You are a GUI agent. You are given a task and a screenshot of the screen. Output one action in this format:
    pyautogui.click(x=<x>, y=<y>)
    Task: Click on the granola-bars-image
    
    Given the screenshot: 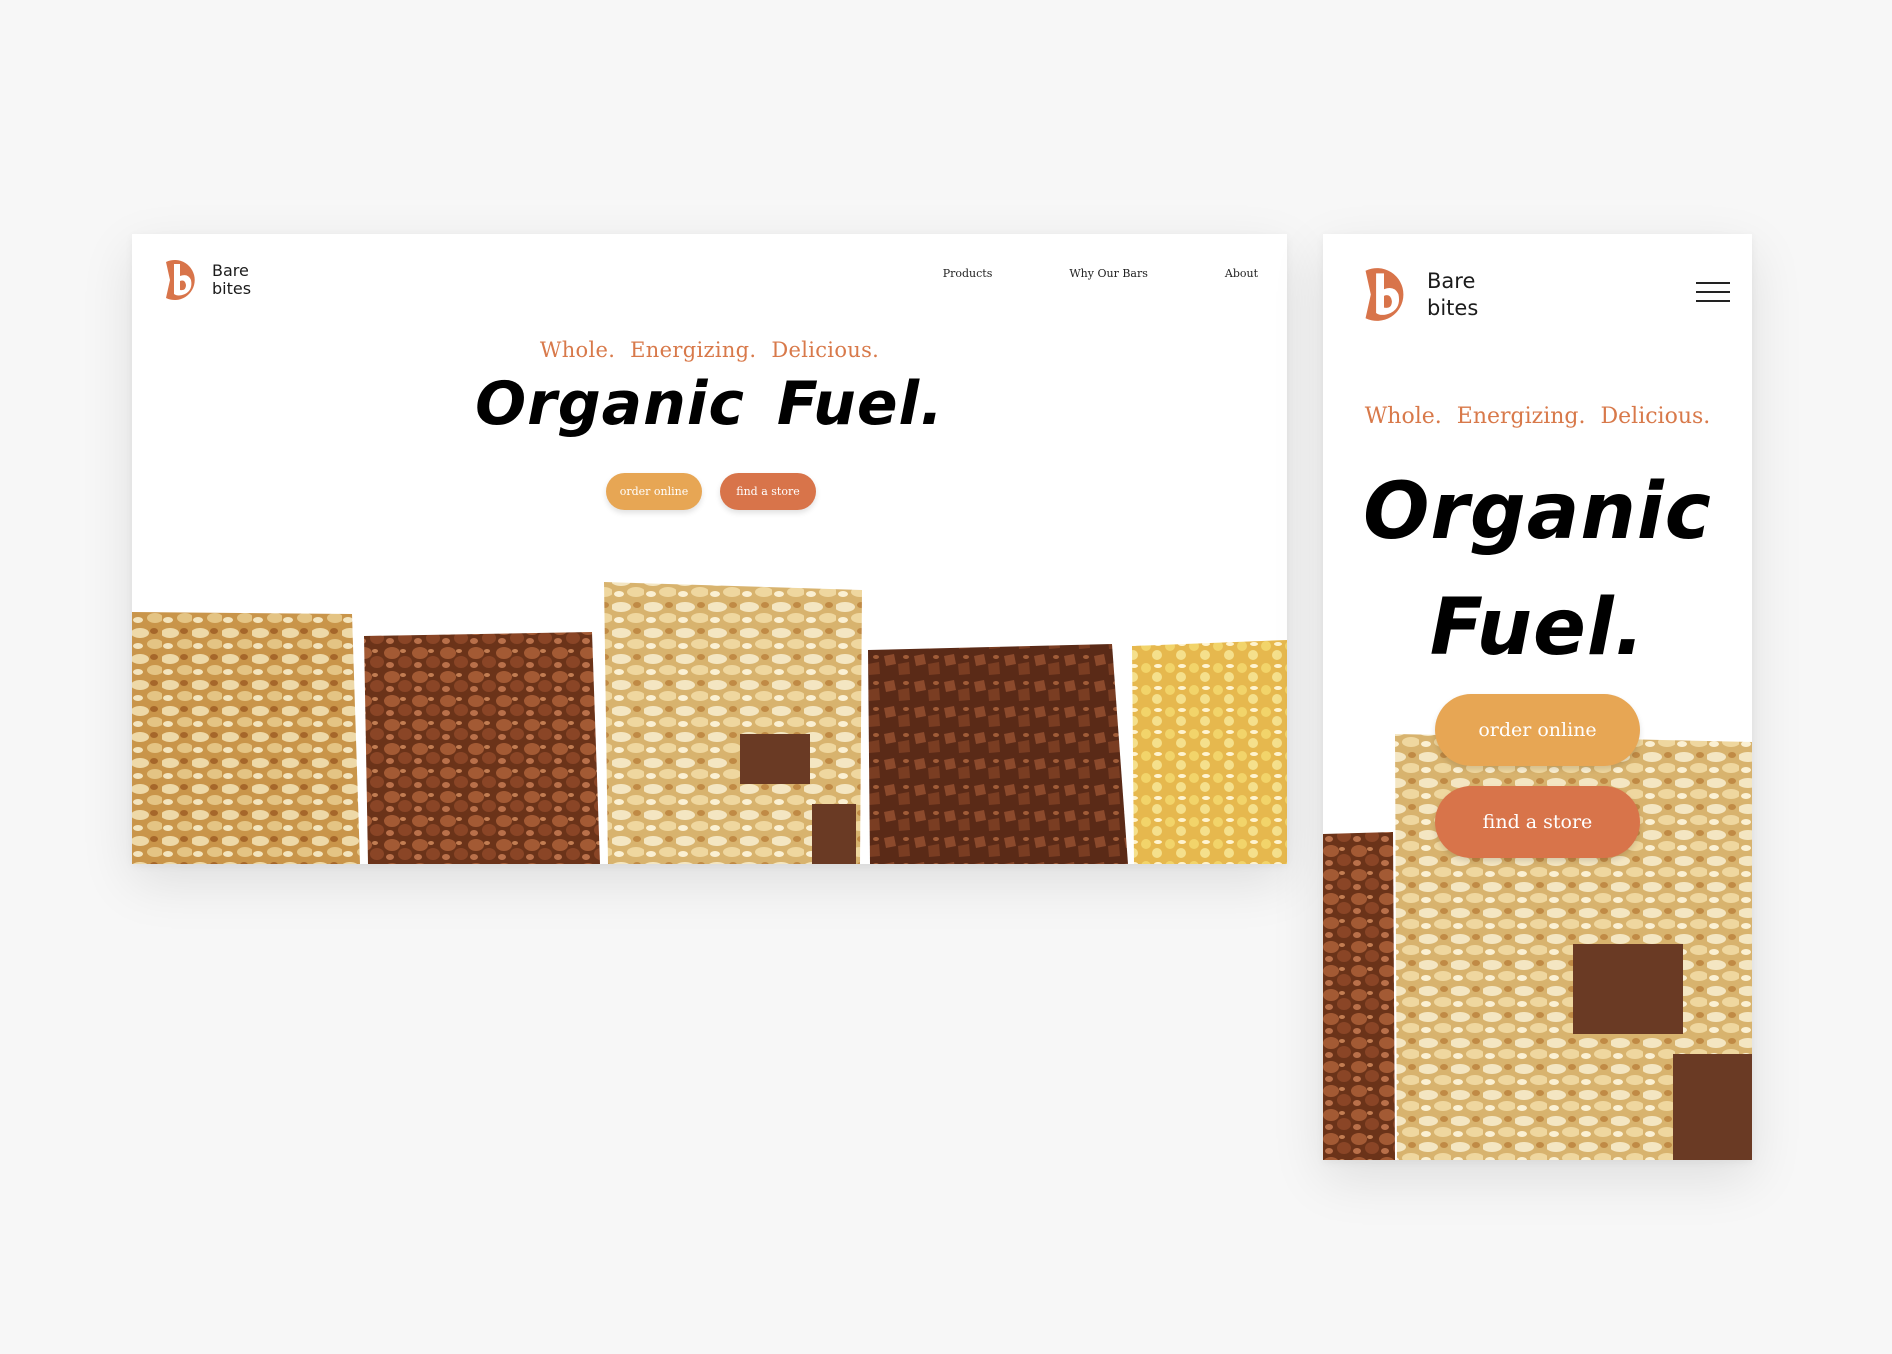 What is the action you would take?
    pyautogui.click(x=709, y=719)
    